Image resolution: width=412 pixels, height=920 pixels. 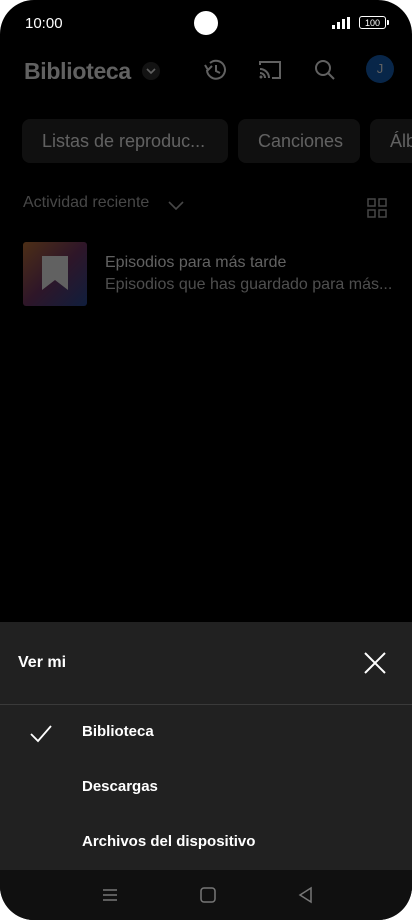 I want to click on episodes-thumbnail, so click(x=55, y=274).